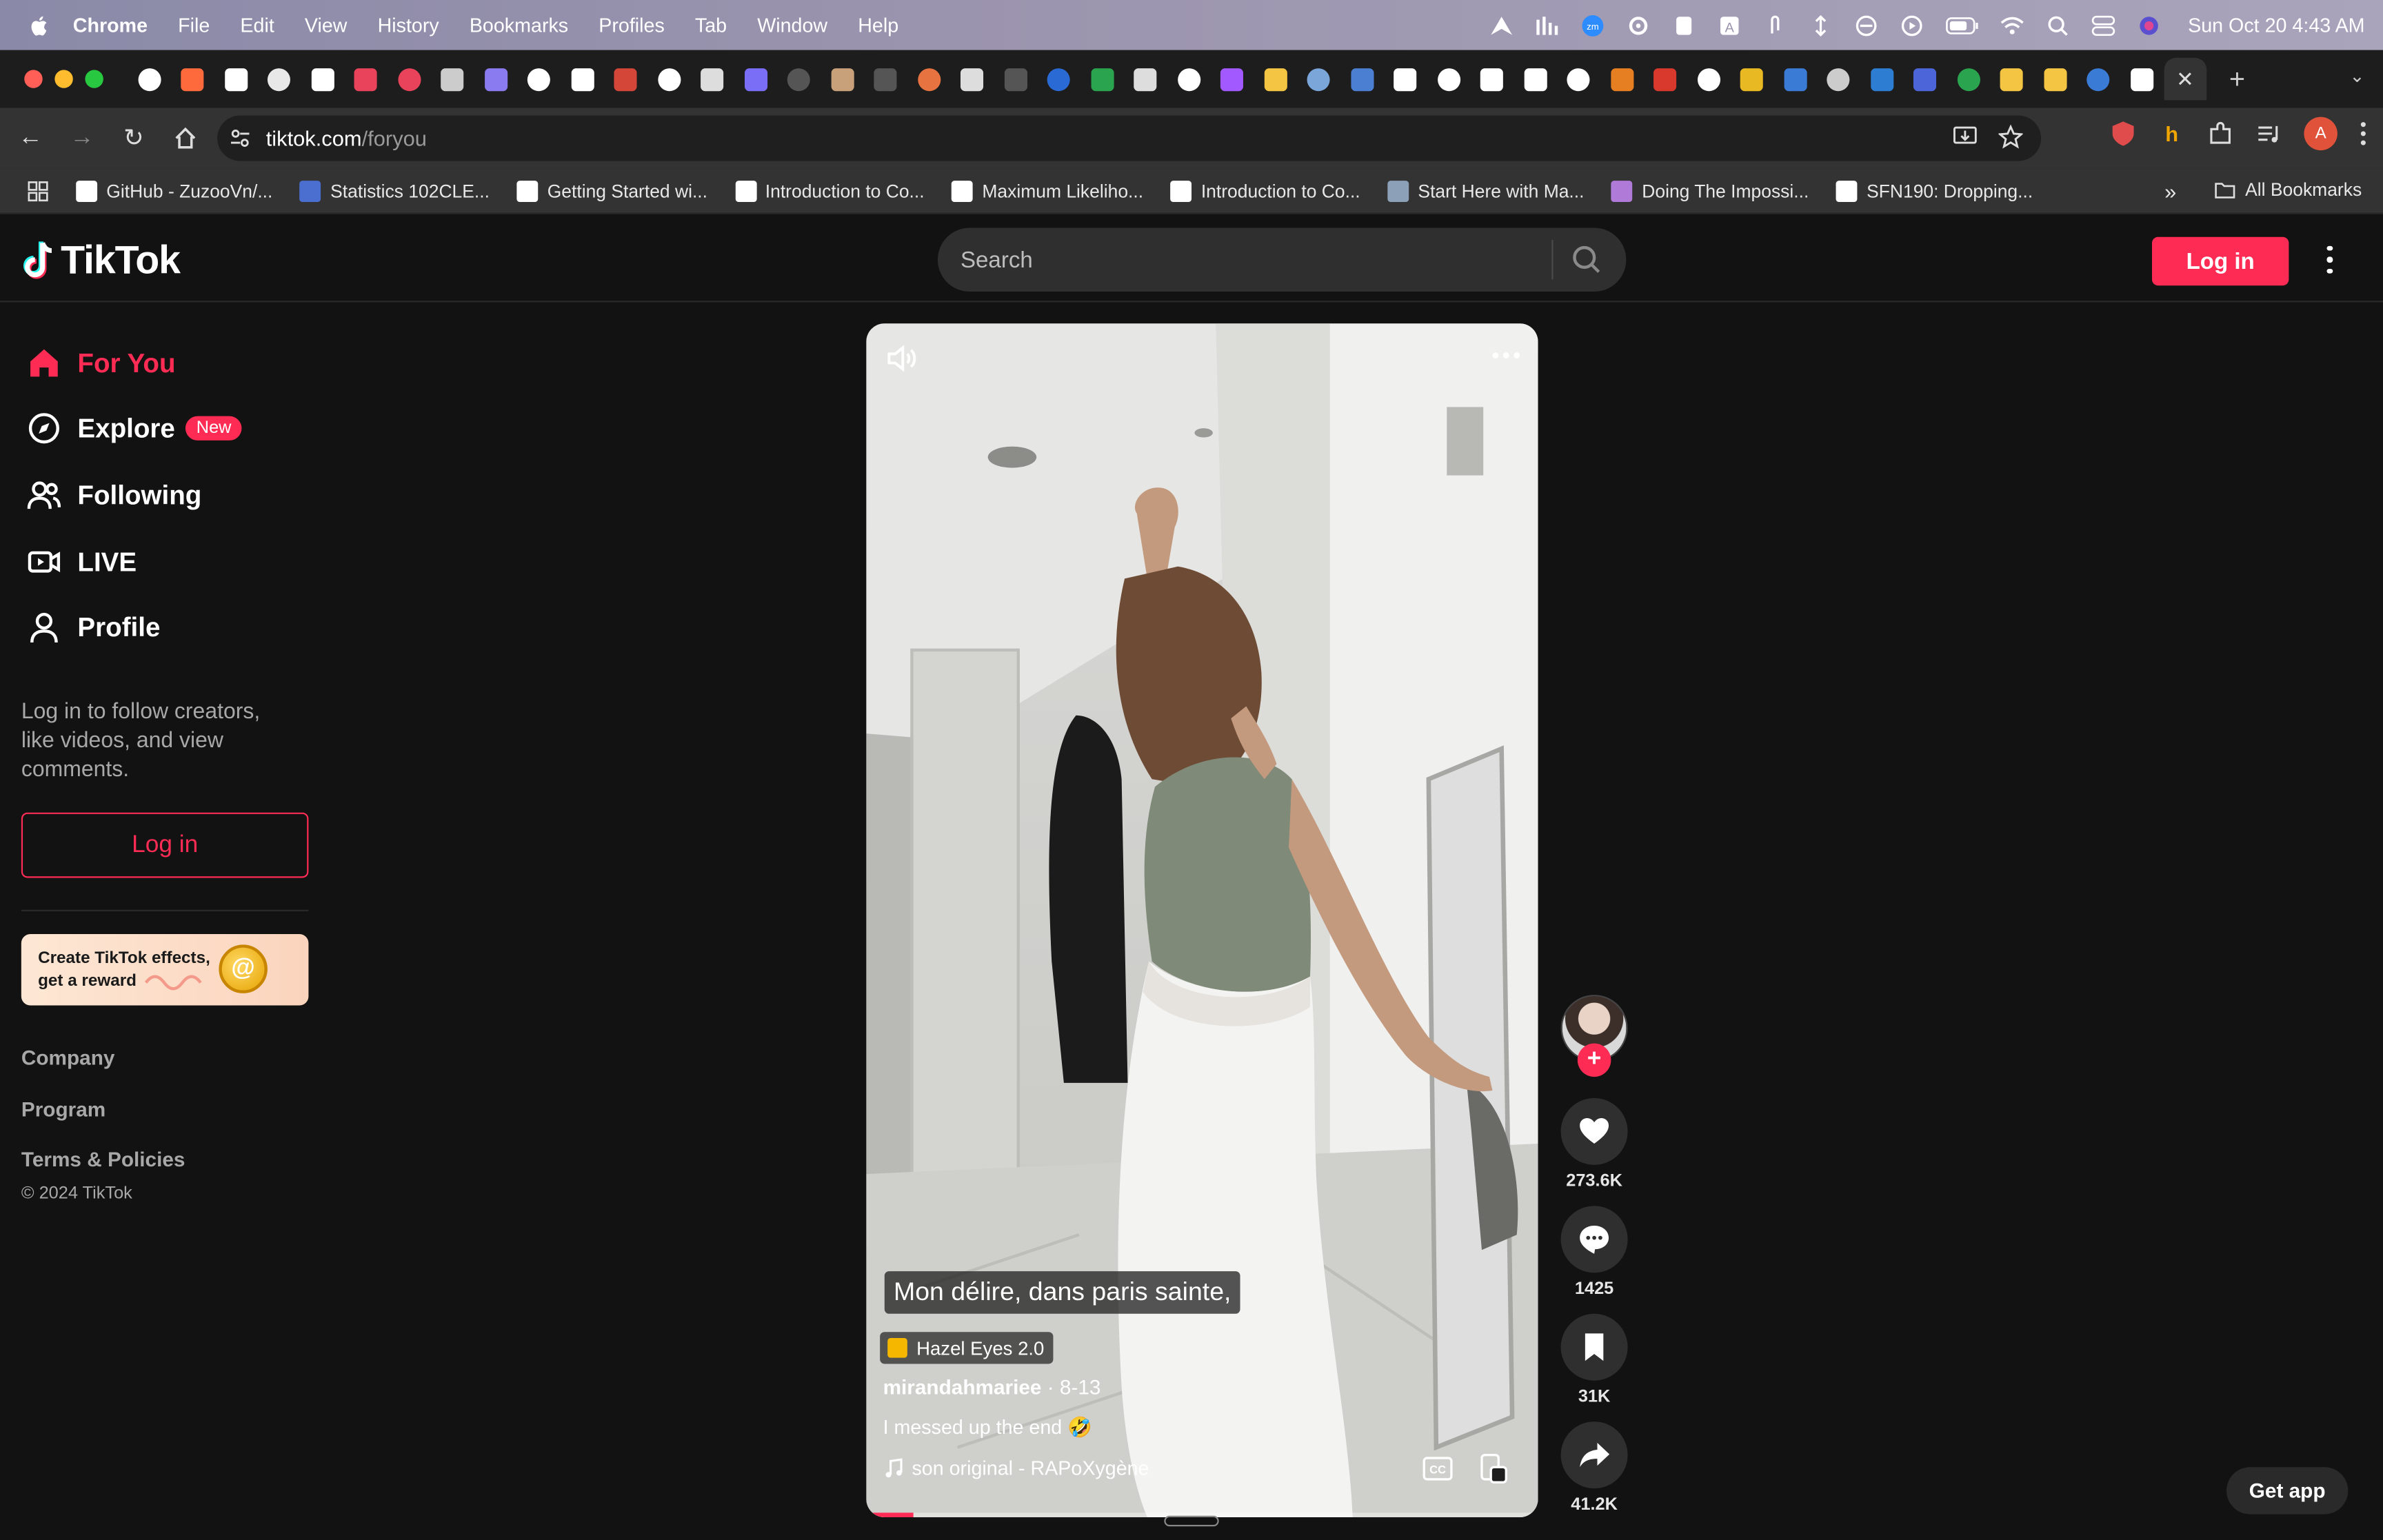 The height and width of the screenshot is (1540, 2383). Describe the element at coordinates (2170, 191) in the screenshot. I see `more-bookmarks-button: »` at that location.